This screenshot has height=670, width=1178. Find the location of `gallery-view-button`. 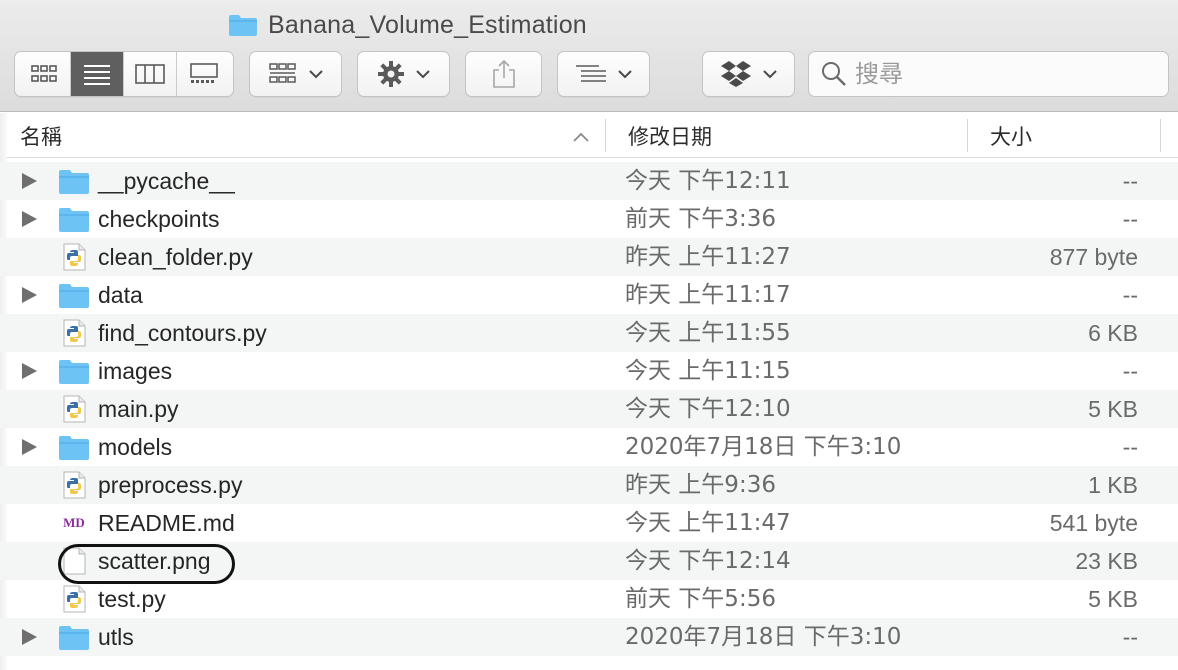

gallery-view-button is located at coordinates (203, 74).